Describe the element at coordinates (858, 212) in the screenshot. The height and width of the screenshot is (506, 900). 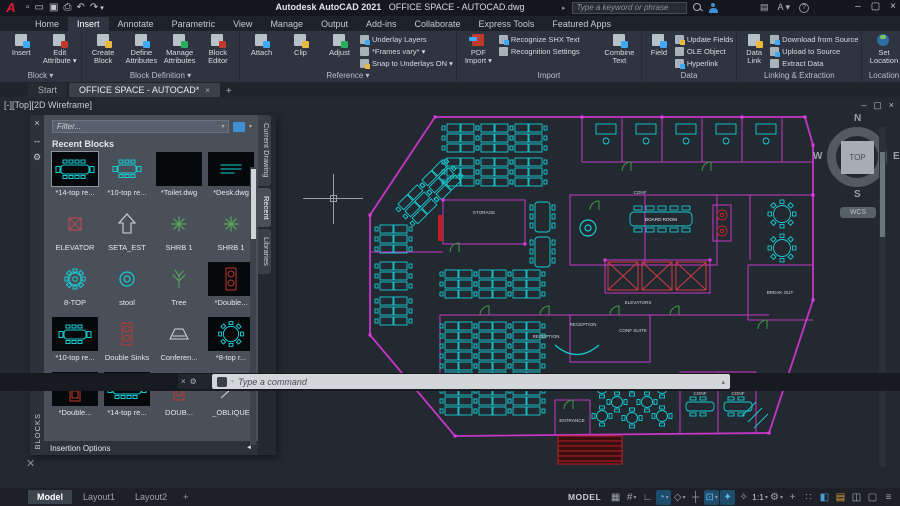
I see `viewcube-wcs-menu: WCS` at that location.